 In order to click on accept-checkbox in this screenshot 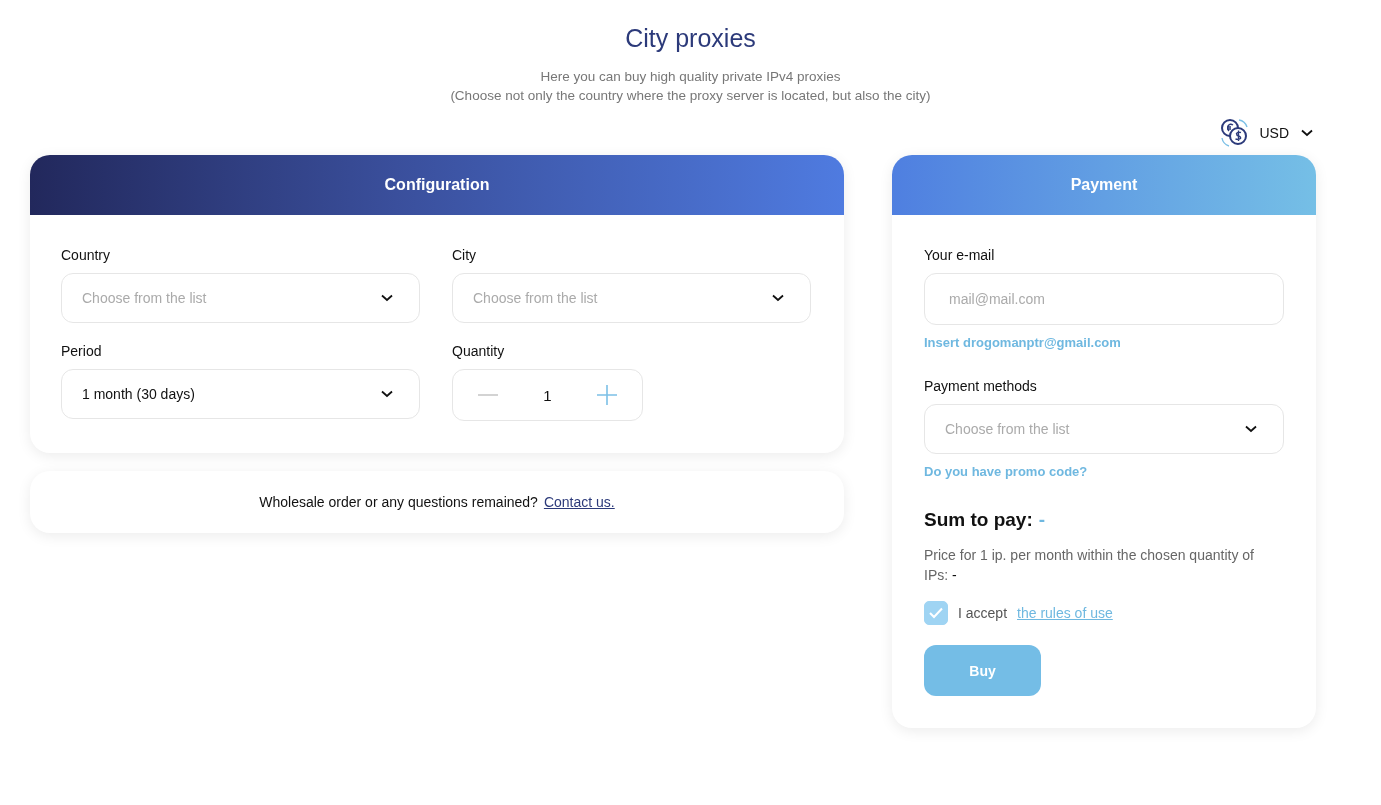, I will do `click(936, 613)`.